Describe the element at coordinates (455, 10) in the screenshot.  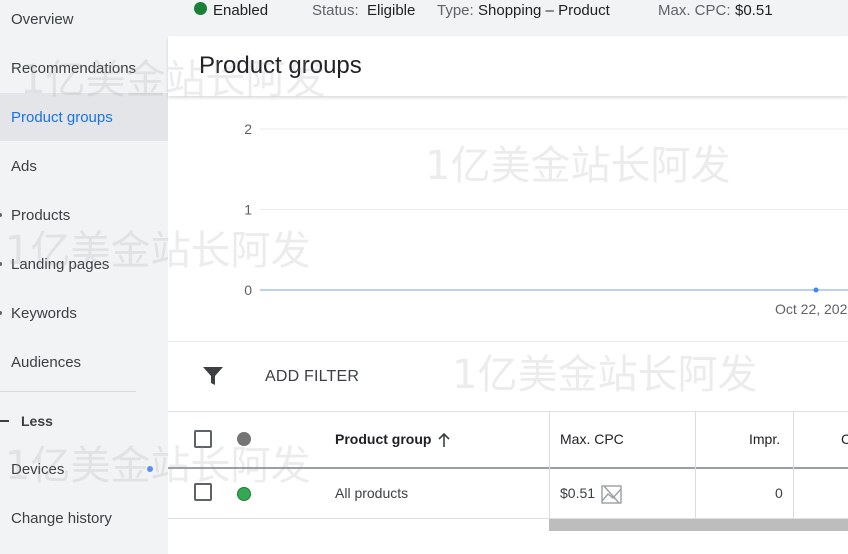
I see `type-prefix: Type:` at that location.